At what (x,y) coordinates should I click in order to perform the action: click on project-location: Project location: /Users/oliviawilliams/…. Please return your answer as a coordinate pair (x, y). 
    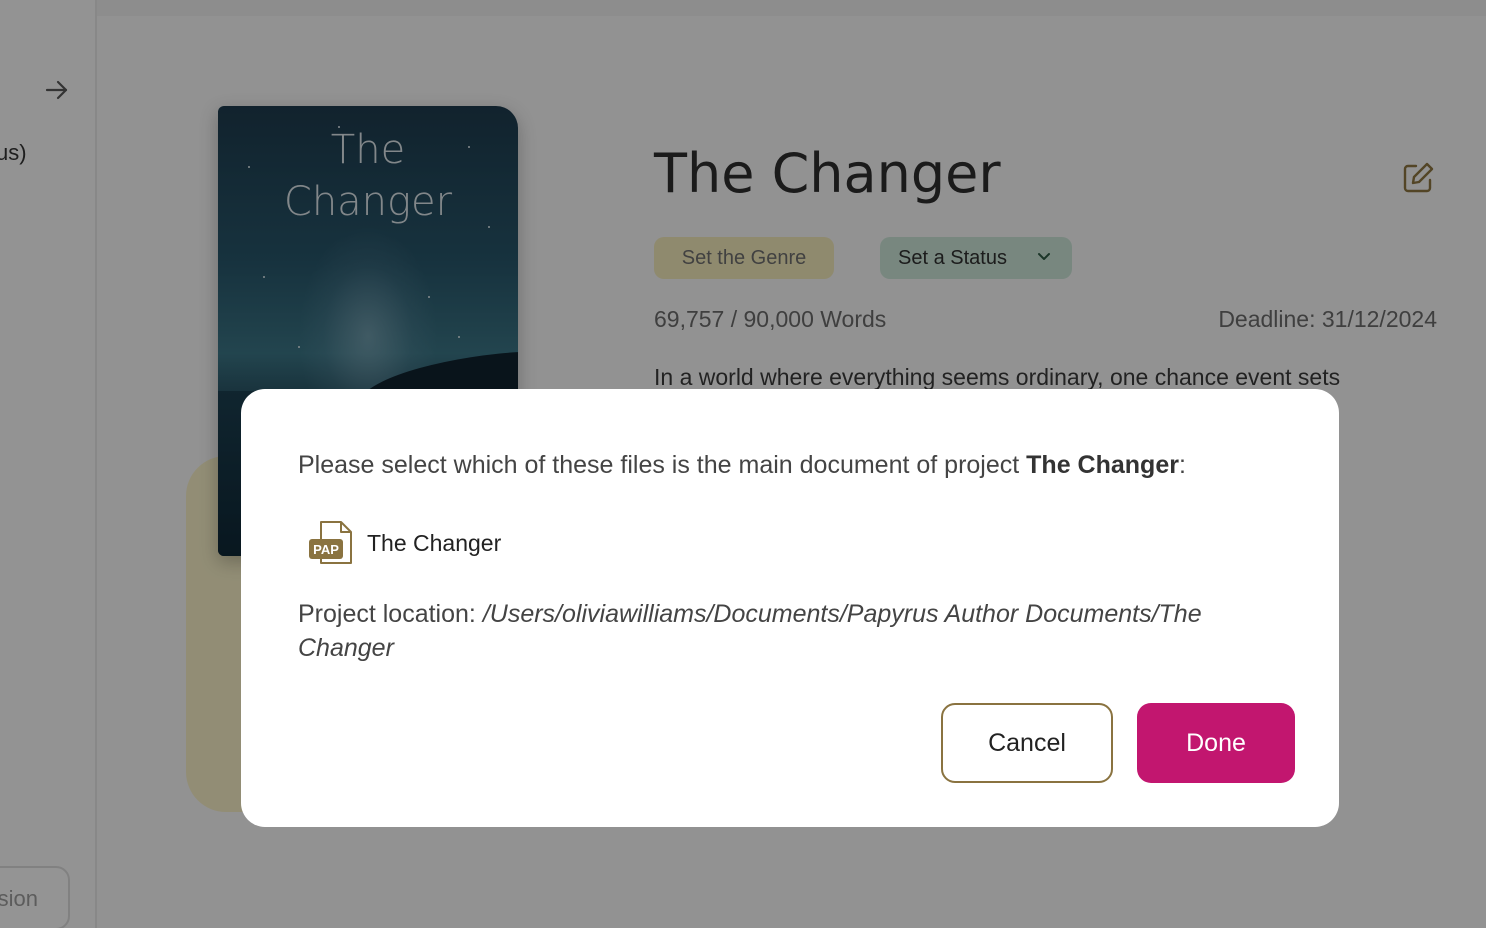
    Looking at the image, I should click on (750, 631).